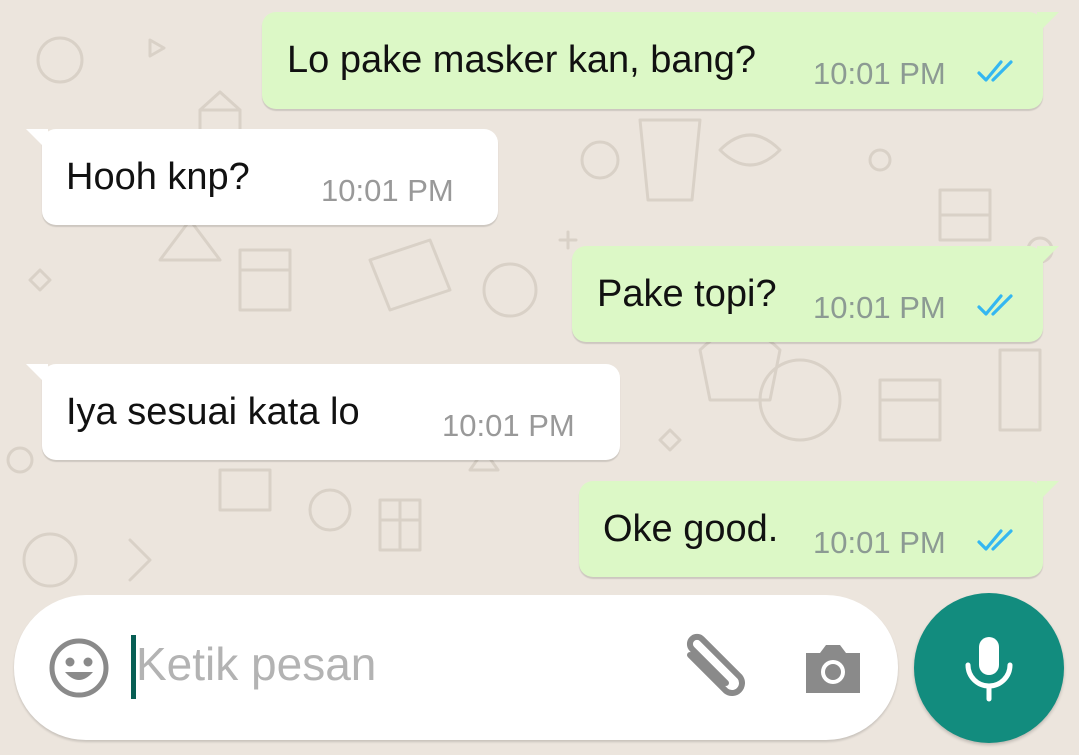 Image resolution: width=1079 pixels, height=755 pixels. What do you see at coordinates (79, 668) in the screenshot?
I see `emoji-icon` at bounding box center [79, 668].